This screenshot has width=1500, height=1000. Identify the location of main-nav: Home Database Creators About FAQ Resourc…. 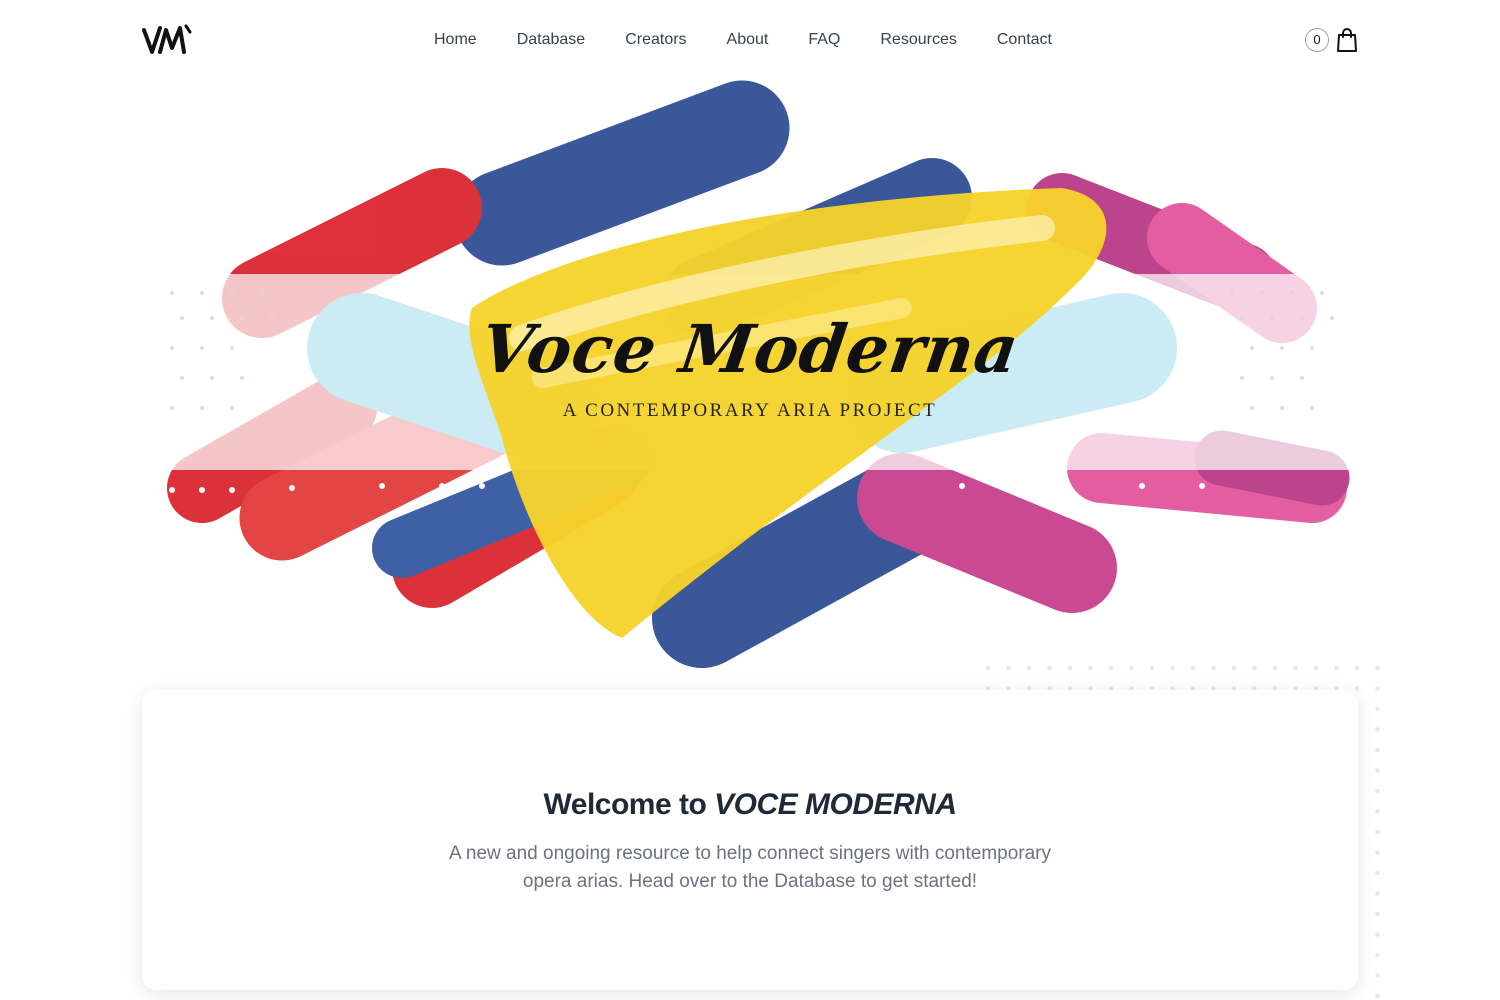
(743, 40).